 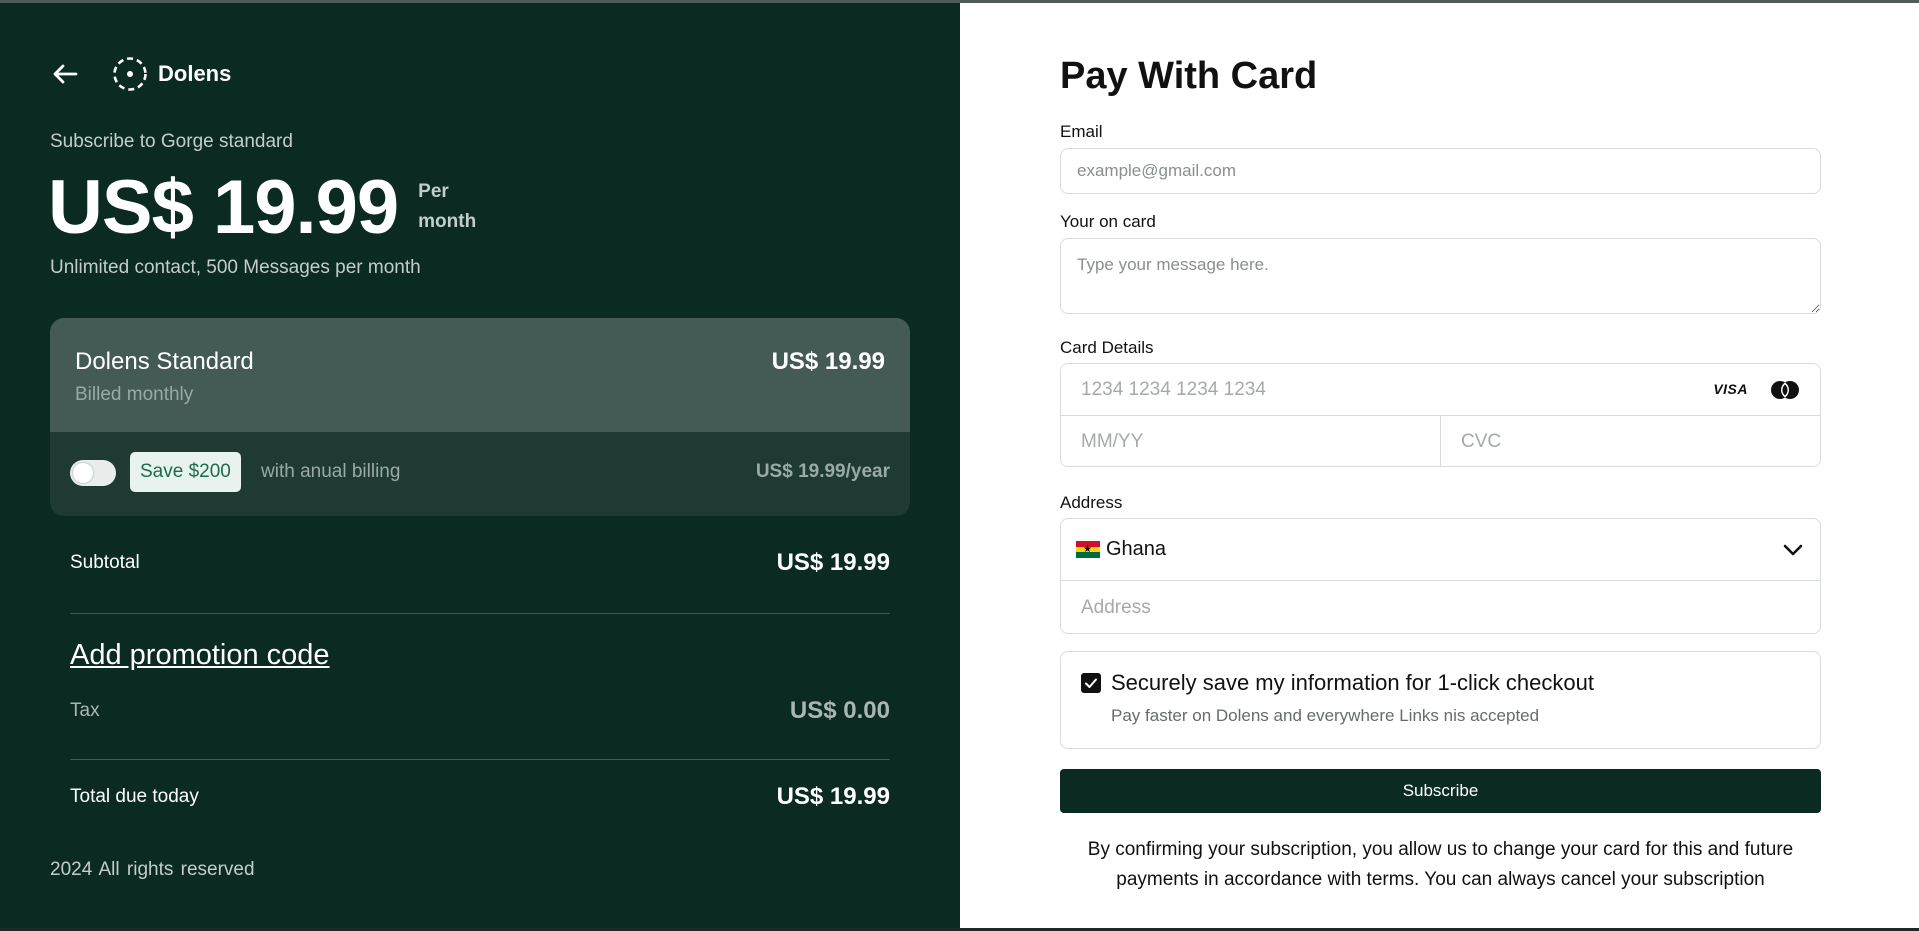 I want to click on subscribe-to-title: Subscribe to Gorge standard, so click(x=171, y=141).